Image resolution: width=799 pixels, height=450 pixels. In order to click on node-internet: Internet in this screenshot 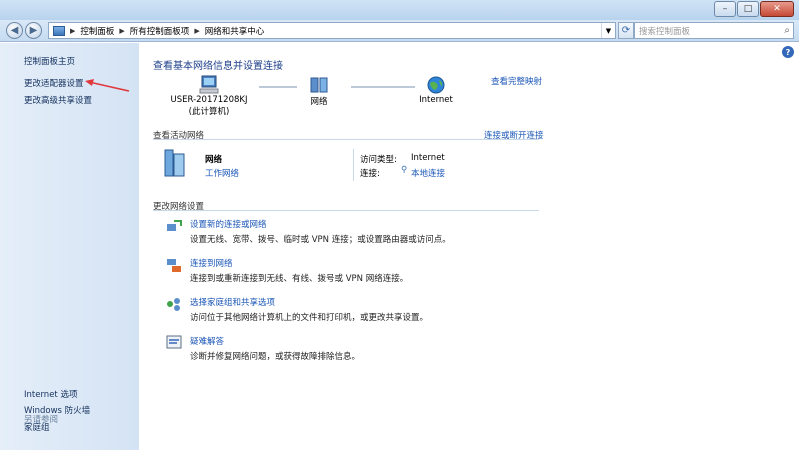, I will do `click(436, 90)`.